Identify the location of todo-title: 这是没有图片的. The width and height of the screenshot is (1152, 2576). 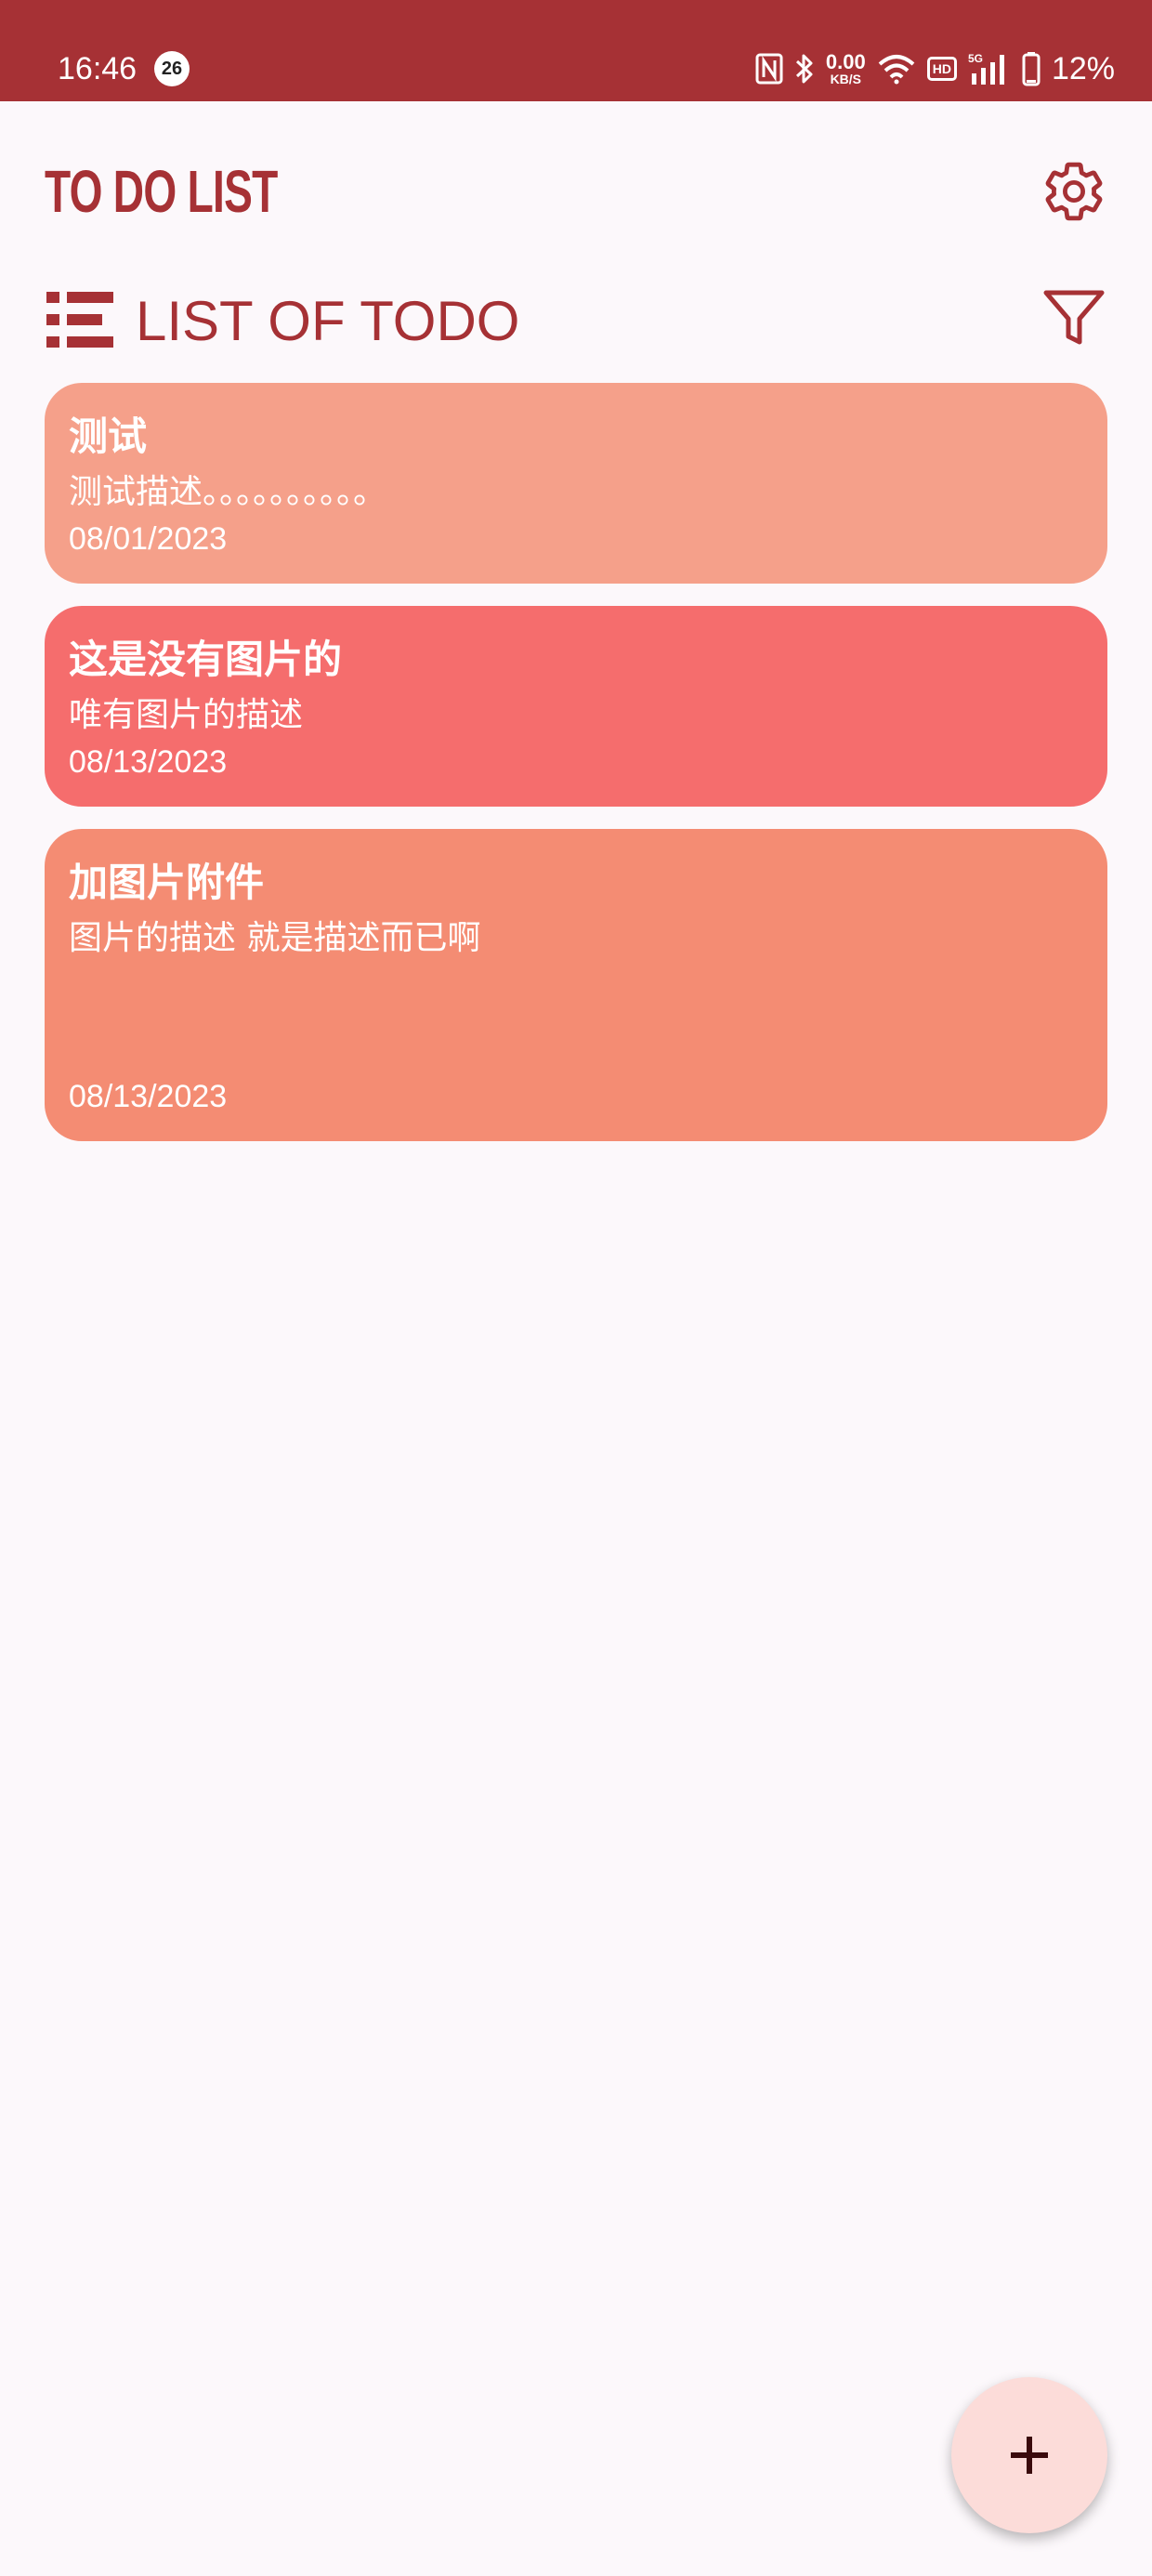
(206, 659).